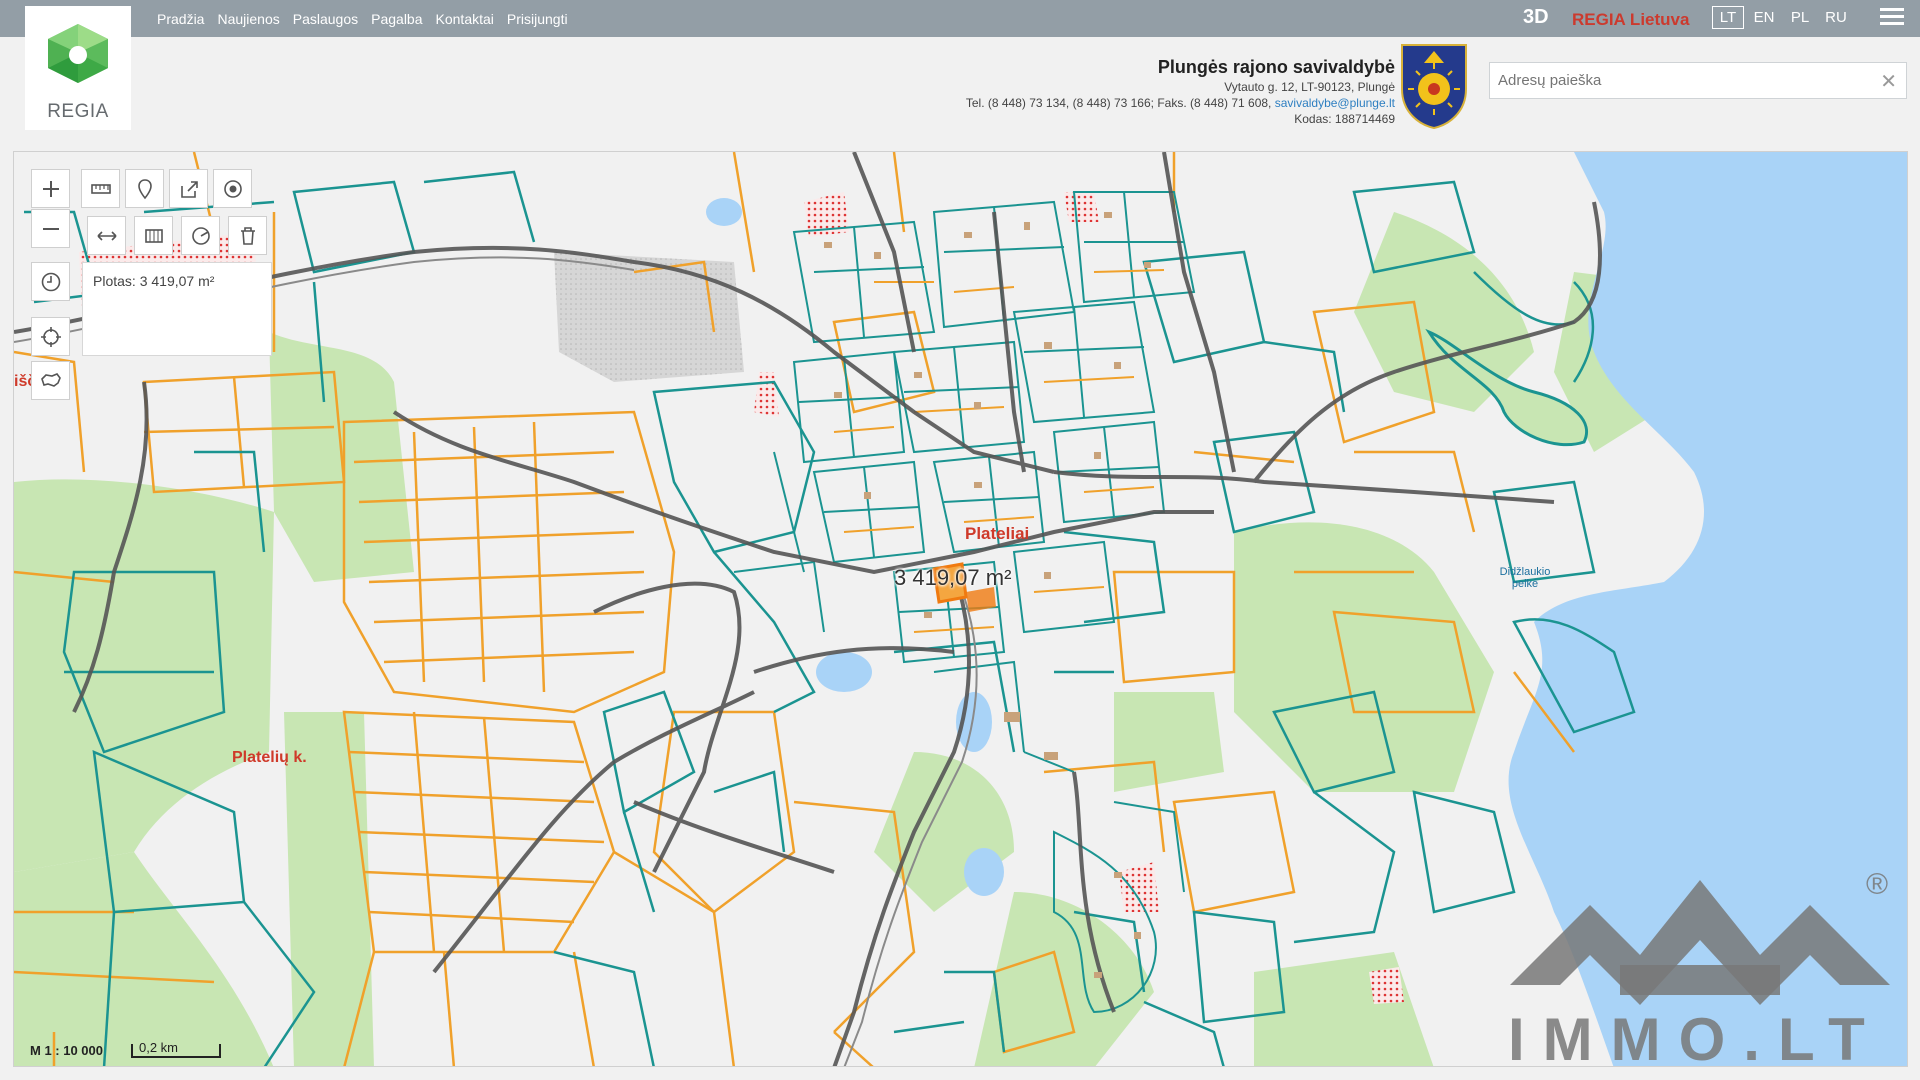 Image resolution: width=1920 pixels, height=1080 pixels. Describe the element at coordinates (1335, 103) in the screenshot. I see `email-link: savivaldybe@plunge.lt` at that location.